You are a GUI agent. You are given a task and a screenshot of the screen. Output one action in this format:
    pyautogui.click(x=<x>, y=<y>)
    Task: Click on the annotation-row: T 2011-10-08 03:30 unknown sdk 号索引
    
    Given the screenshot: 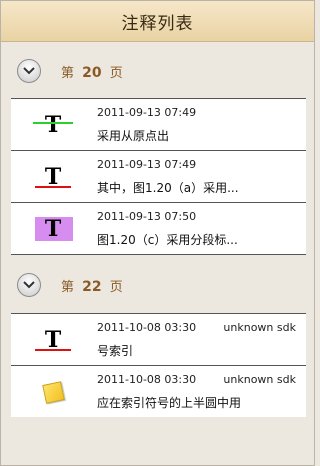 What is the action you would take?
    pyautogui.click(x=158, y=340)
    